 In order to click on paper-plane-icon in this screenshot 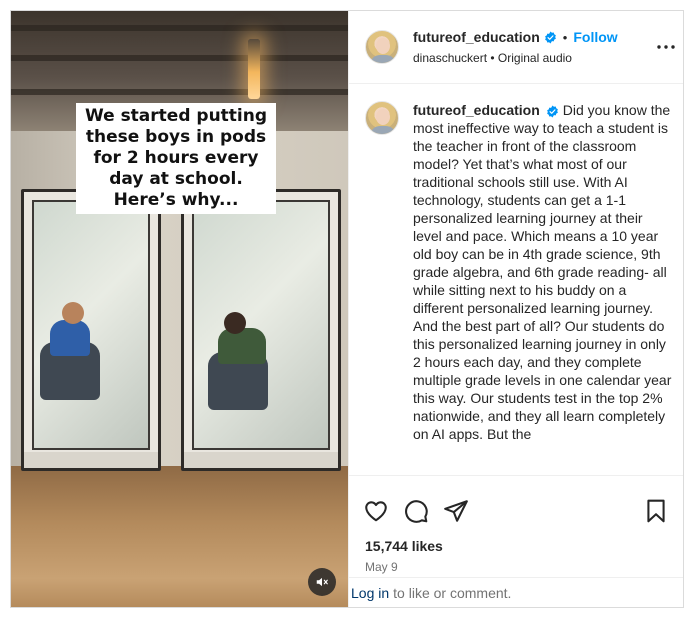, I will do `click(456, 511)`.